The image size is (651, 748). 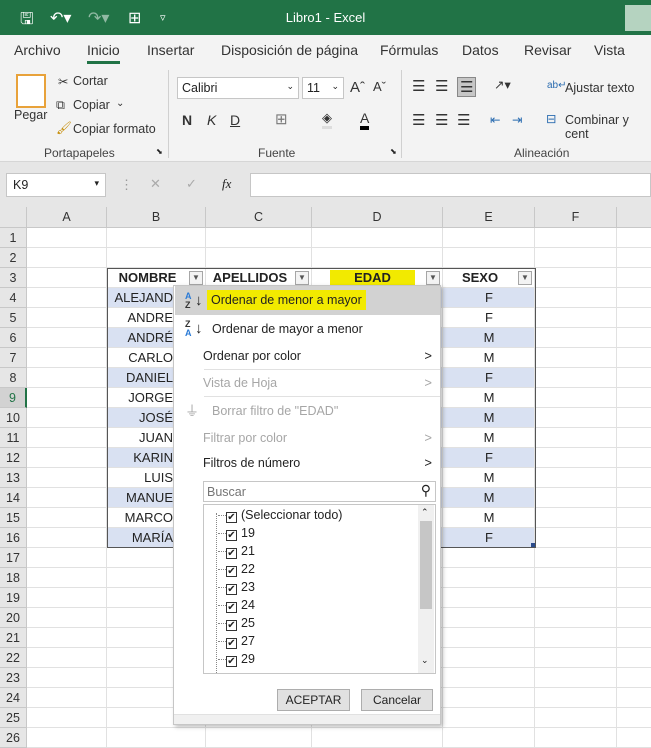 What do you see at coordinates (13, 238) in the screenshot?
I see `row-header-1: 1` at bounding box center [13, 238].